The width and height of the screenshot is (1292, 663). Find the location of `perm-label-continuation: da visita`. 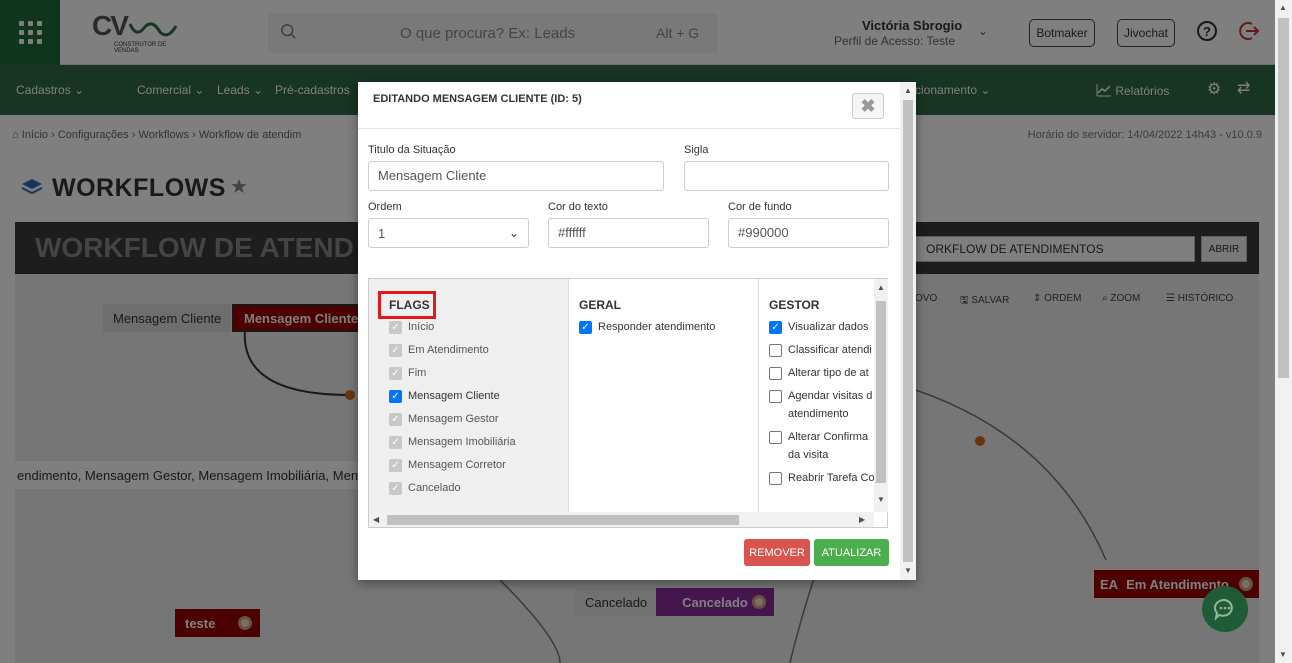

perm-label-continuation: da visita is located at coordinates (808, 455).